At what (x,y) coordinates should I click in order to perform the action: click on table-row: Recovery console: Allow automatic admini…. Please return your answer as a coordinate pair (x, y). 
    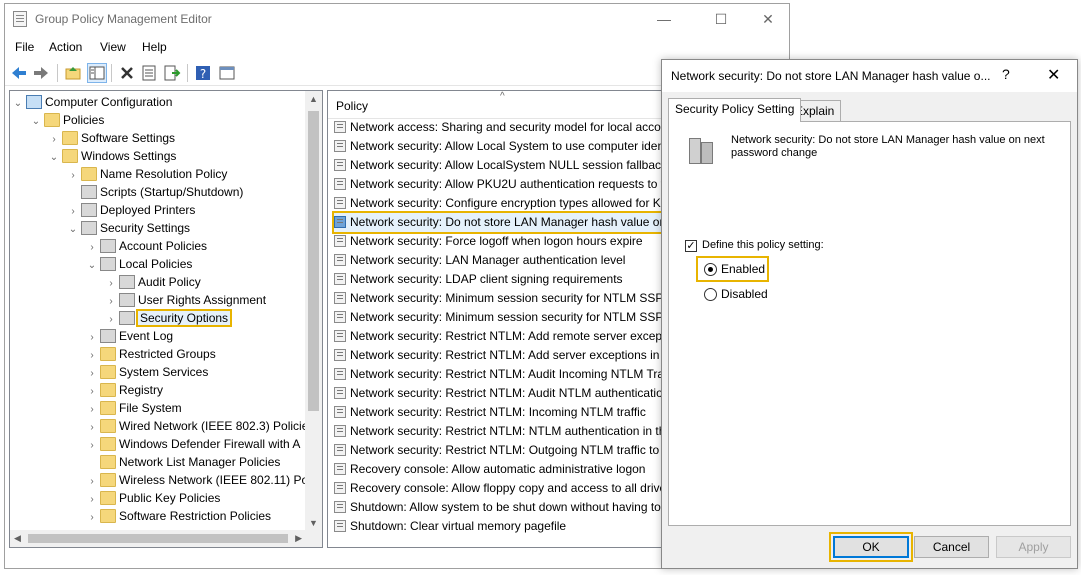
    Looking at the image, I should click on (502, 469).